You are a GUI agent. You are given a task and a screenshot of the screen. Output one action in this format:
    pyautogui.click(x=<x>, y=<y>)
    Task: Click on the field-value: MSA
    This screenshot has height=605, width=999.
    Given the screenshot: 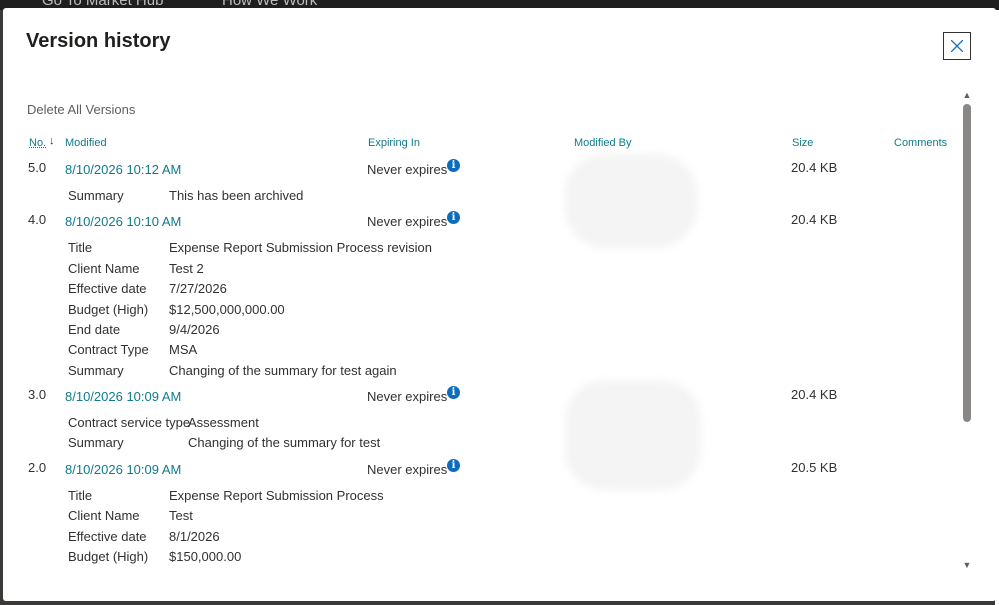 What is the action you would take?
    pyautogui.click(x=183, y=349)
    